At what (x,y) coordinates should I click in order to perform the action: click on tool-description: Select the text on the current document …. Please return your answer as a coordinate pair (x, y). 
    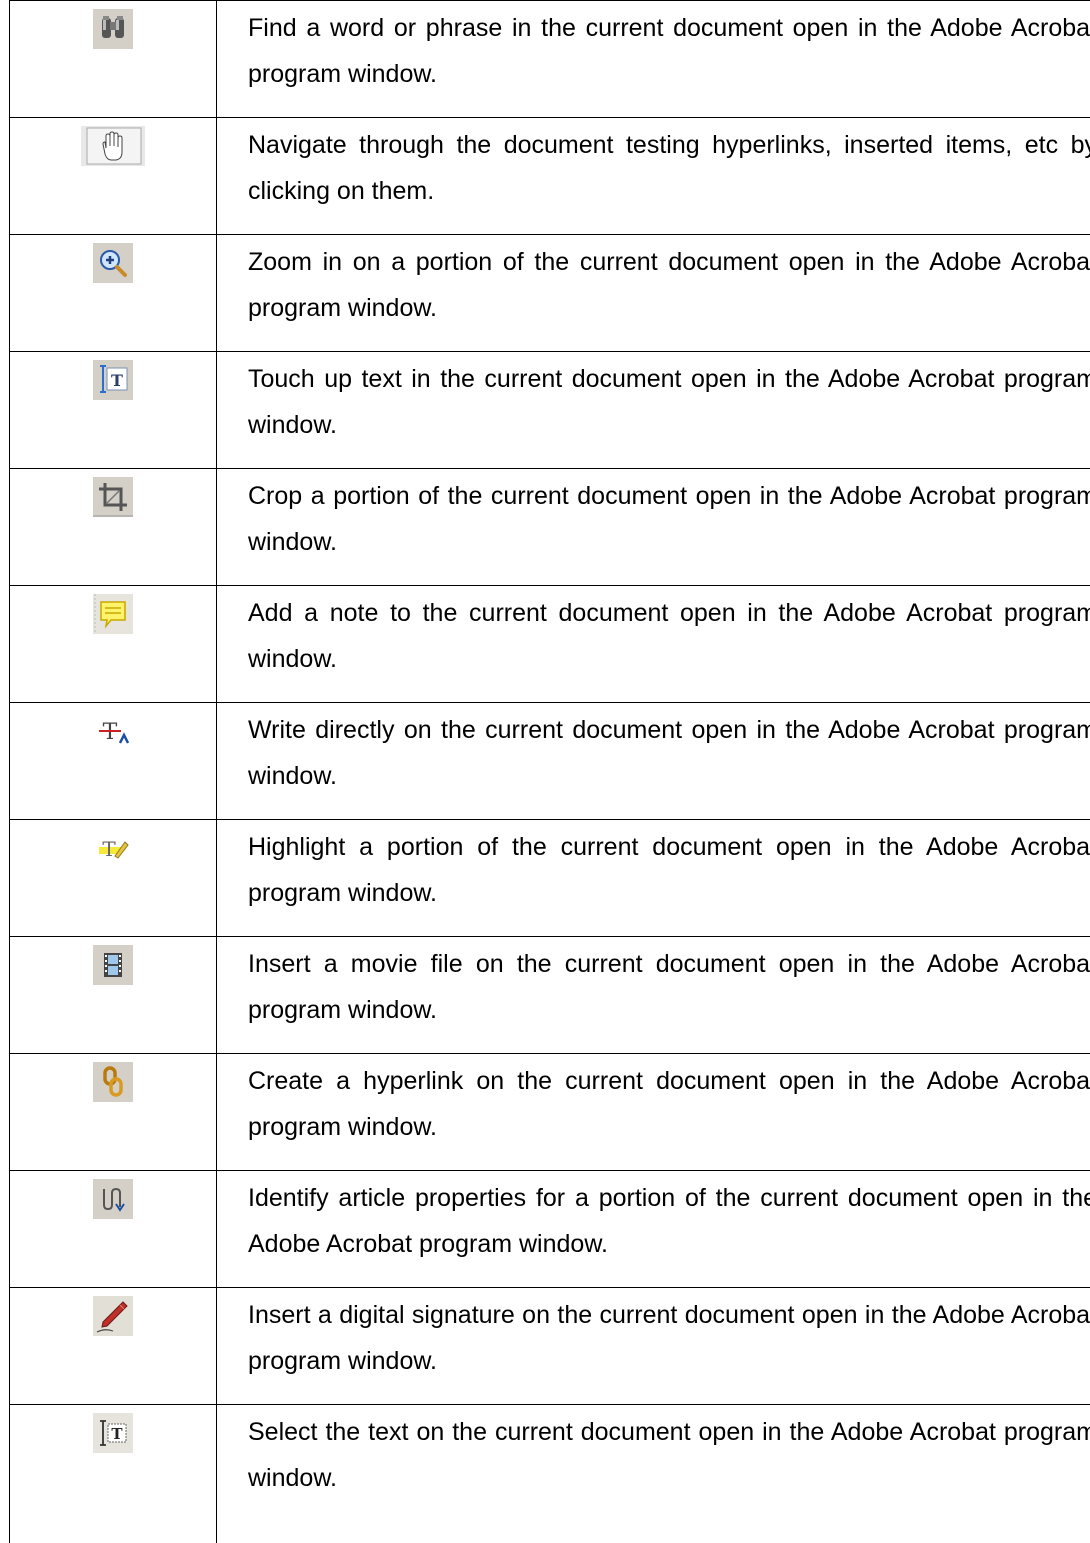
    Looking at the image, I should click on (669, 1455).